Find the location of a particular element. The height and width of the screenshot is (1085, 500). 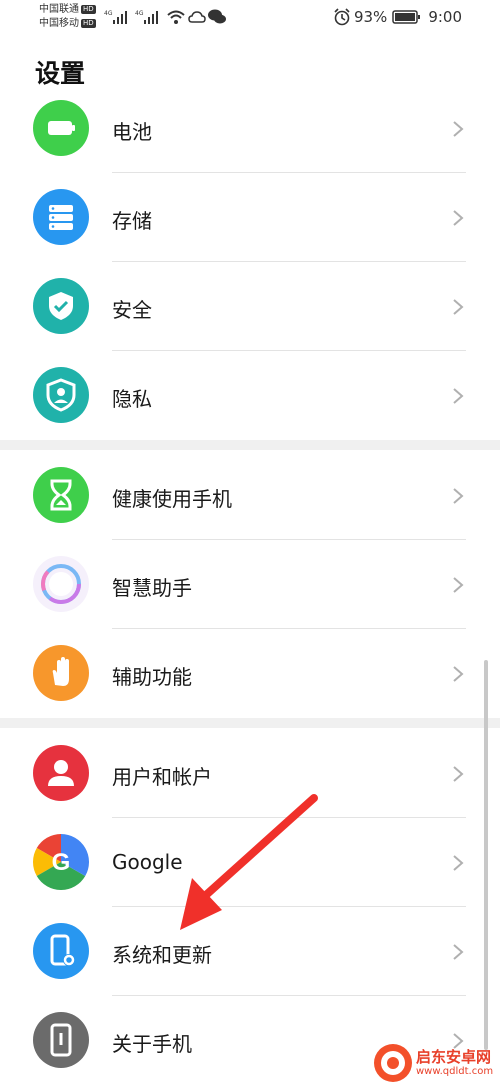

settings-item-label: 关于手机 is located at coordinates (152, 1044).